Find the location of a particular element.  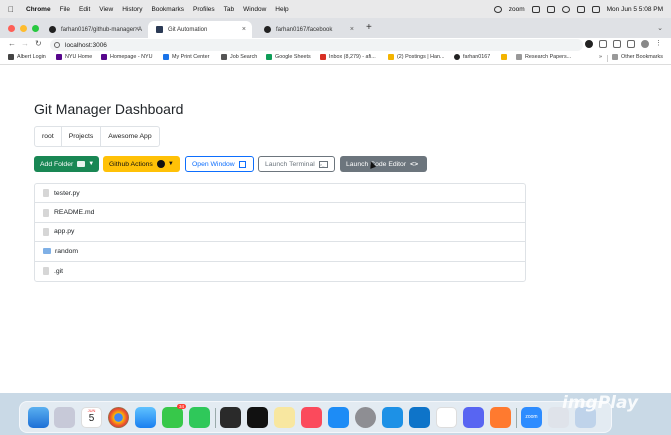

more-bookmarks-chevron-icon: » is located at coordinates (600, 57).